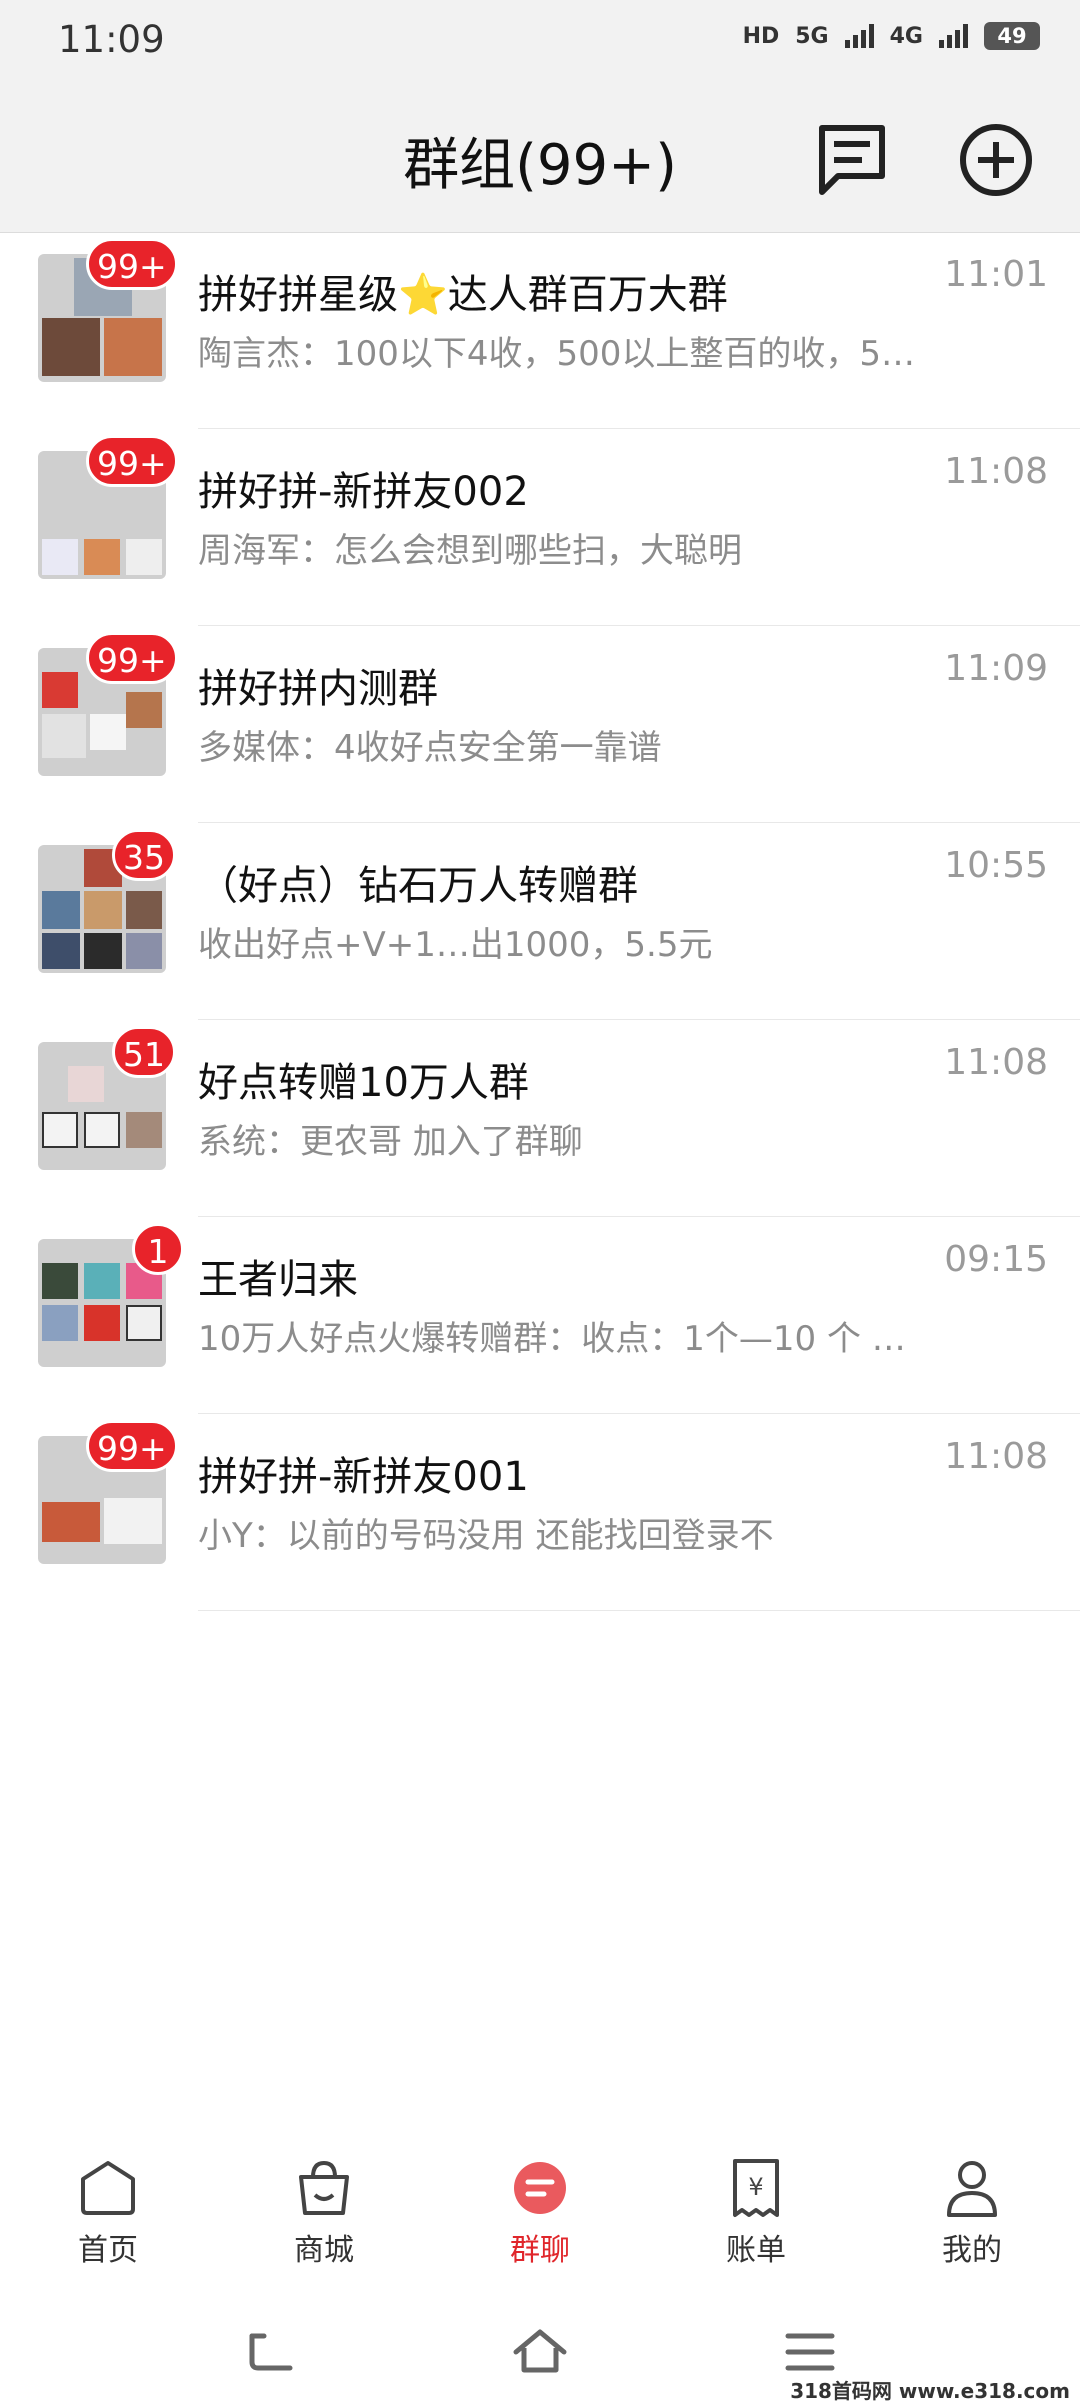  What do you see at coordinates (363, 492) in the screenshot?
I see `chat-title: 拼好拼-新拼友002` at bounding box center [363, 492].